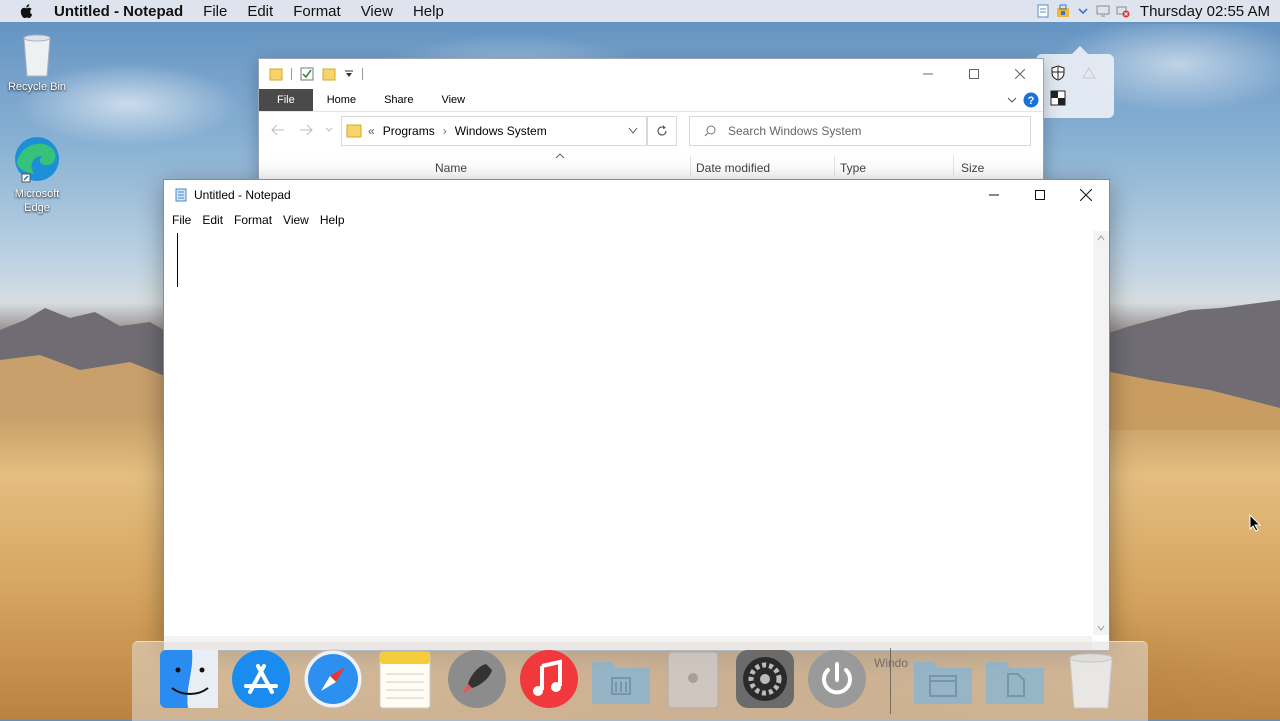 The width and height of the screenshot is (1280, 721). Describe the element at coordinates (972, 168) in the screenshot. I see `column-size: Size` at that location.